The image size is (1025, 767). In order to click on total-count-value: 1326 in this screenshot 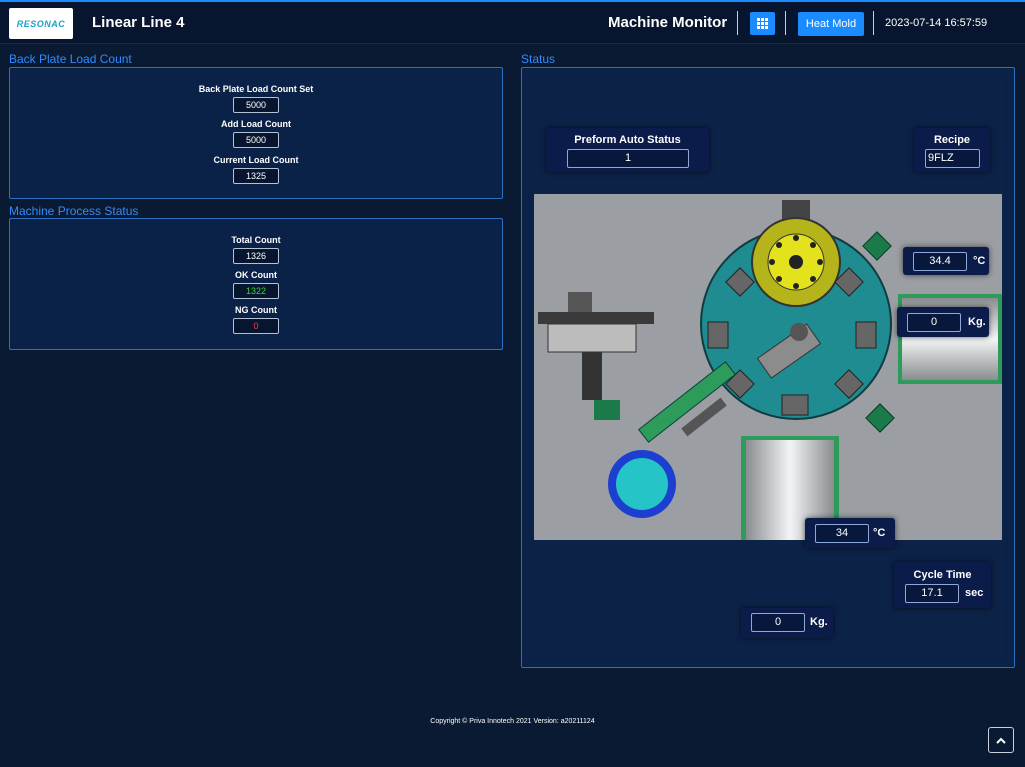, I will do `click(256, 256)`.